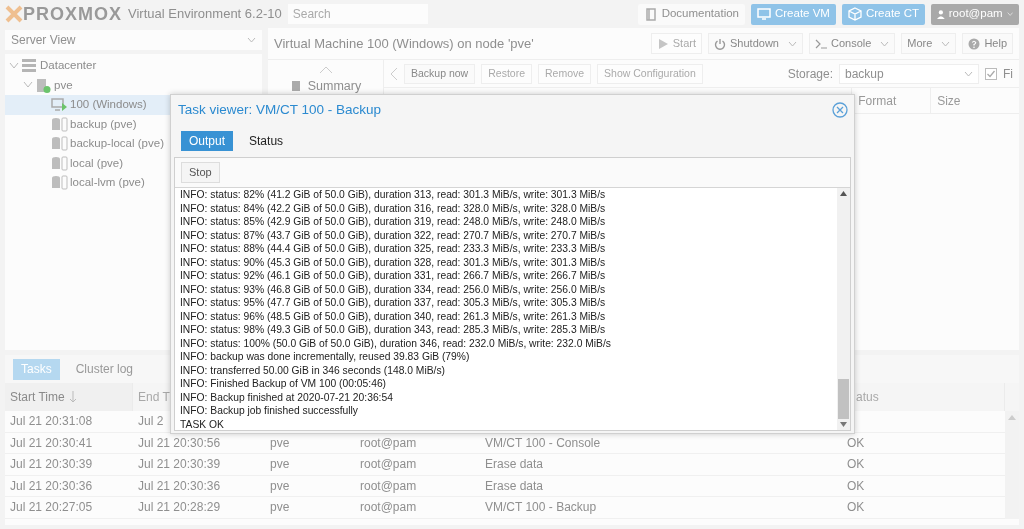  Describe the element at coordinates (941, 14) in the screenshot. I see `user-icon` at that location.